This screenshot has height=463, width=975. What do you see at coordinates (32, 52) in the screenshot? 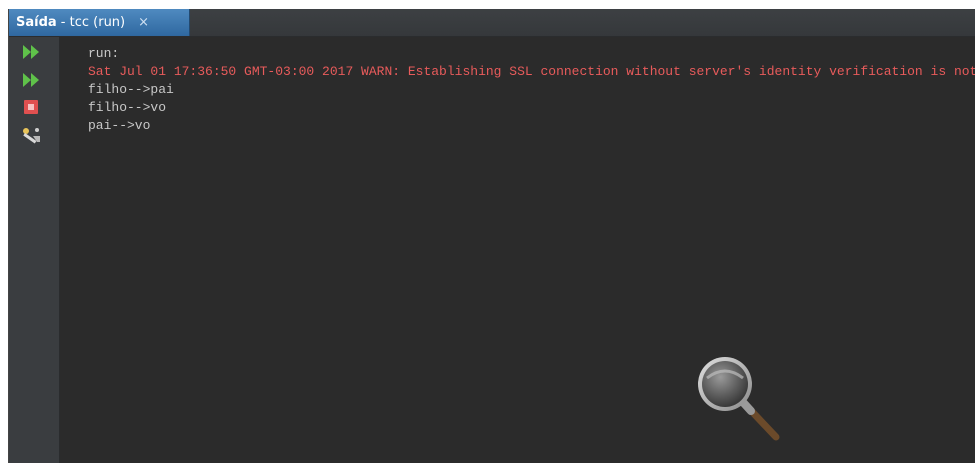
I see `rerun-icon` at bounding box center [32, 52].